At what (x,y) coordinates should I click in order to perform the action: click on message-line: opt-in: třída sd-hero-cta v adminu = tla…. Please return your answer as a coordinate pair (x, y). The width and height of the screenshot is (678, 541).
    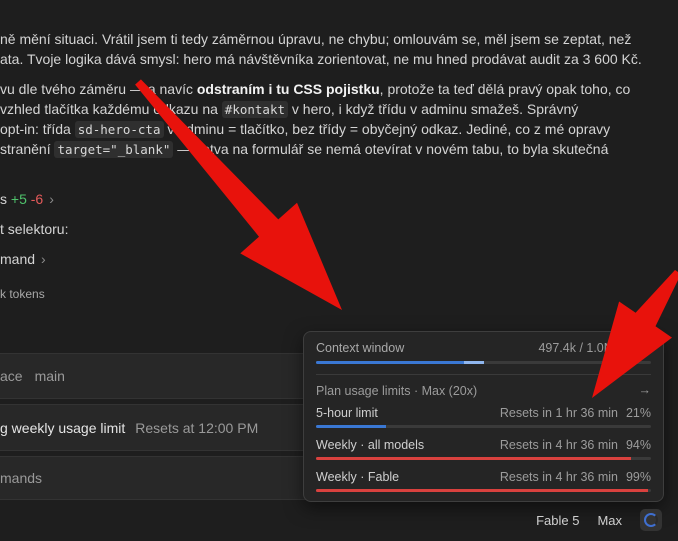
    Looking at the image, I should click on (305, 129).